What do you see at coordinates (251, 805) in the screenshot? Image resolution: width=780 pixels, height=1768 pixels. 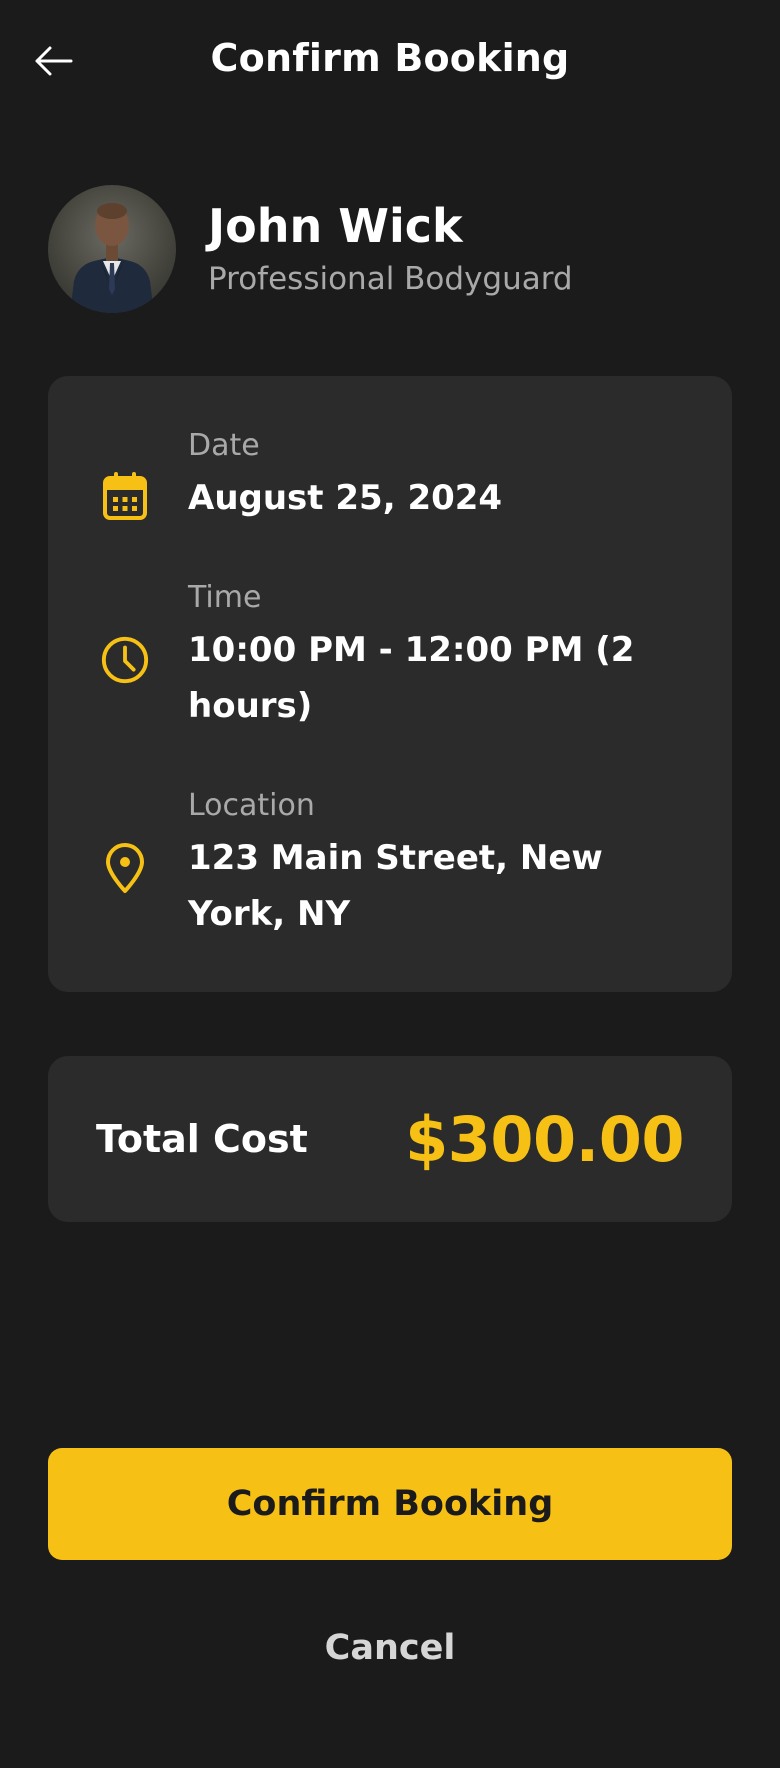 I see `detail-label: Location` at bounding box center [251, 805].